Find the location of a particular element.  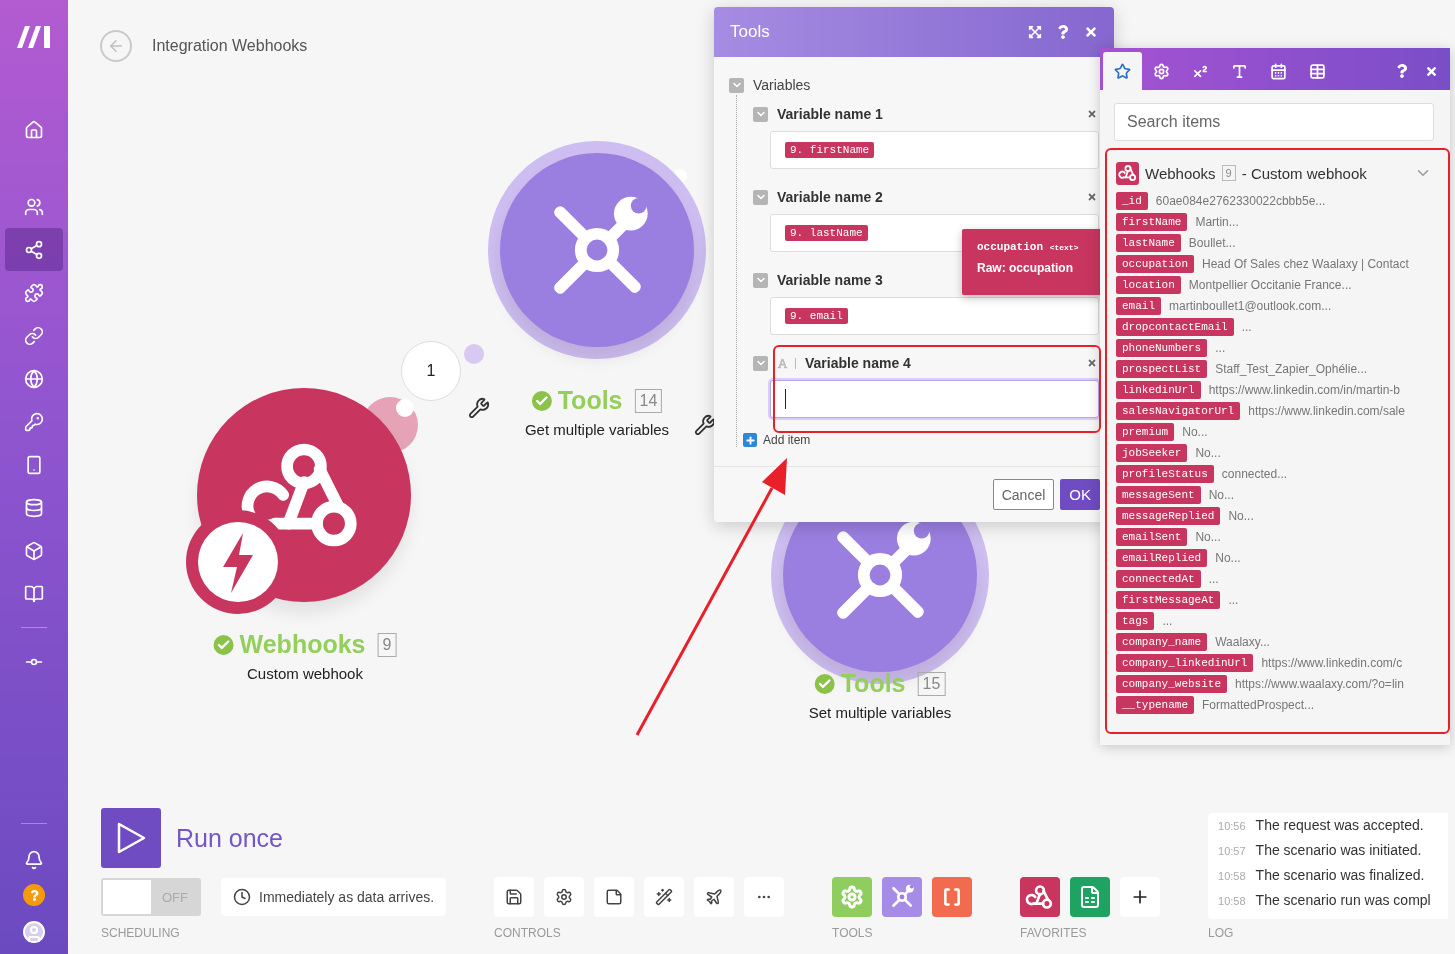

field-key: occupation is located at coordinates (1155, 263).